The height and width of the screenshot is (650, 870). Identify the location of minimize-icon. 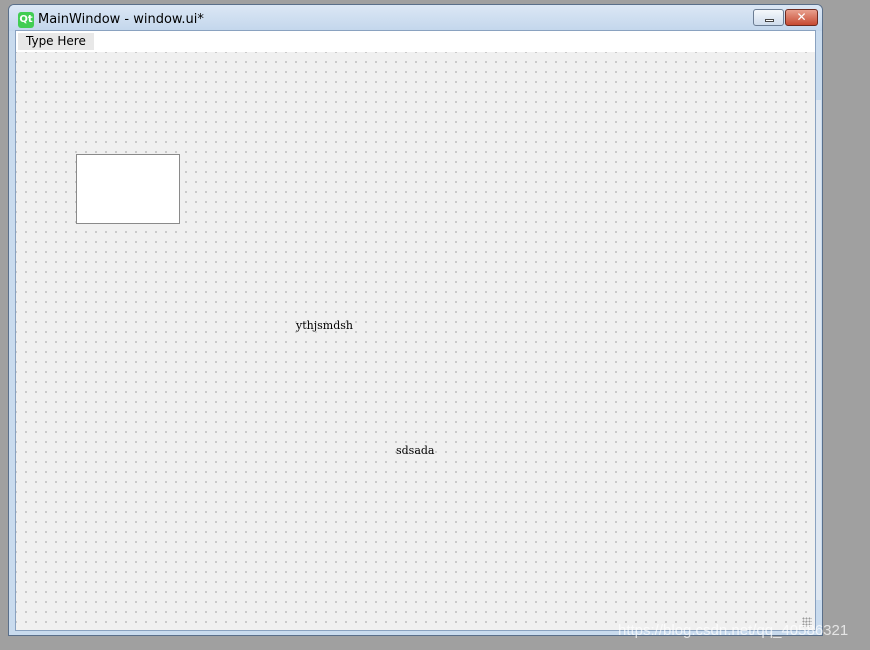
(769, 20).